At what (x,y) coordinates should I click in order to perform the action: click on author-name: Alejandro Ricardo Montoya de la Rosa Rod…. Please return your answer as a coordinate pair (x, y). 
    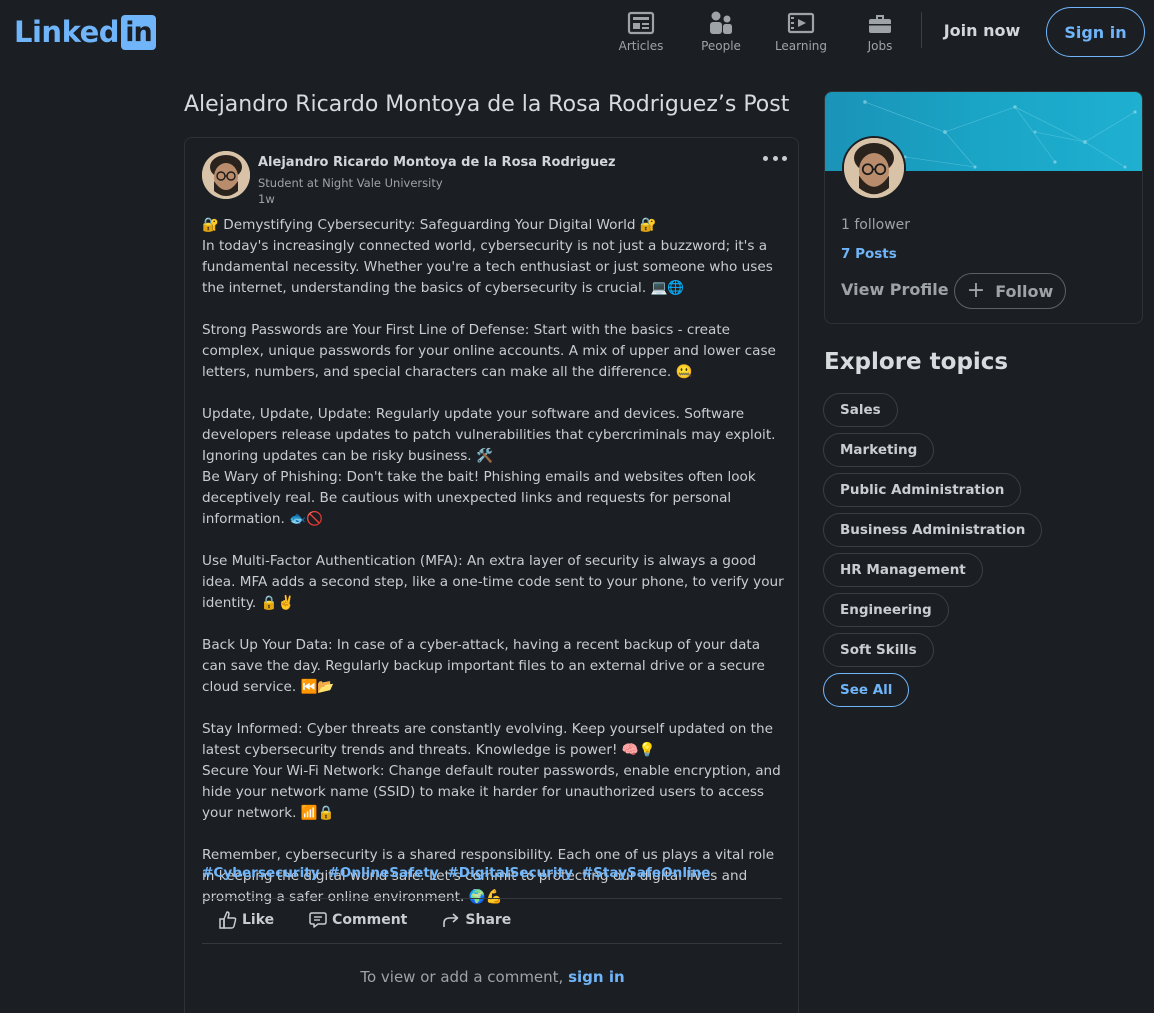
    Looking at the image, I should click on (437, 162).